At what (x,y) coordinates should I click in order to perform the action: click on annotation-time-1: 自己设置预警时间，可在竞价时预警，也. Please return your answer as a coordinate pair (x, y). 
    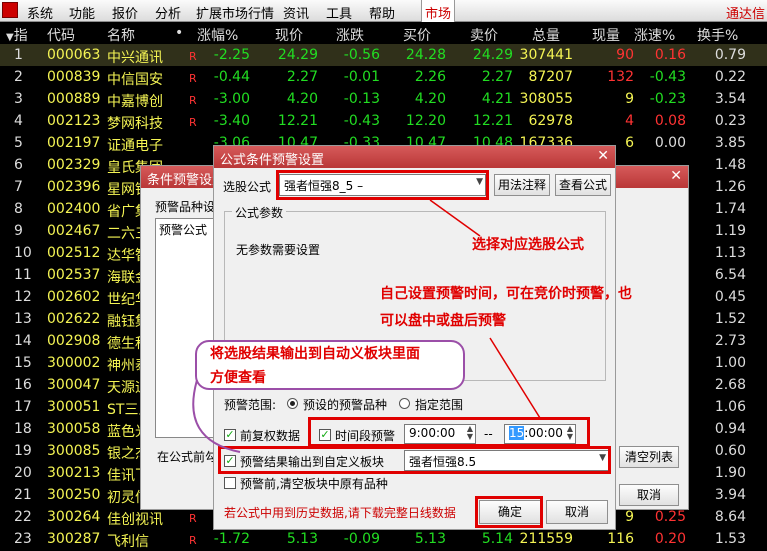
    Looking at the image, I should click on (506, 294).